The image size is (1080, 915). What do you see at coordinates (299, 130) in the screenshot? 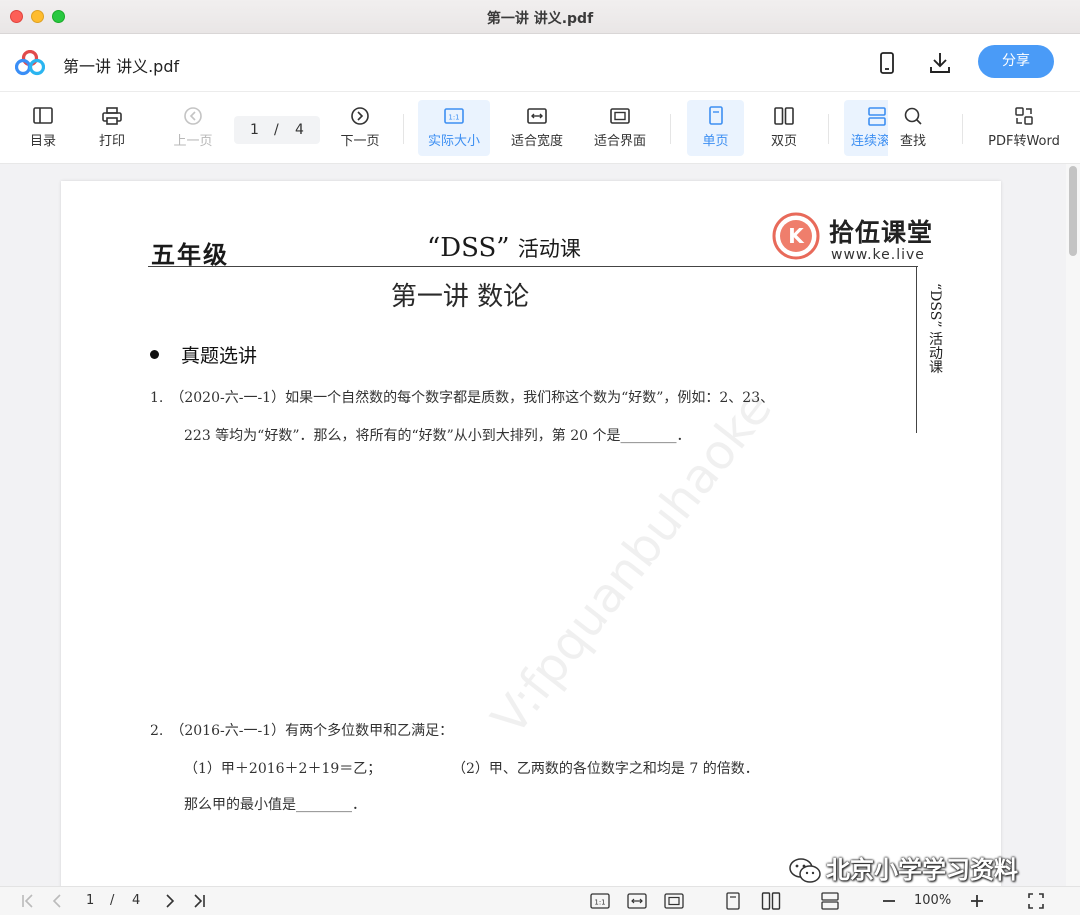
I see `total-pages: 4` at bounding box center [299, 130].